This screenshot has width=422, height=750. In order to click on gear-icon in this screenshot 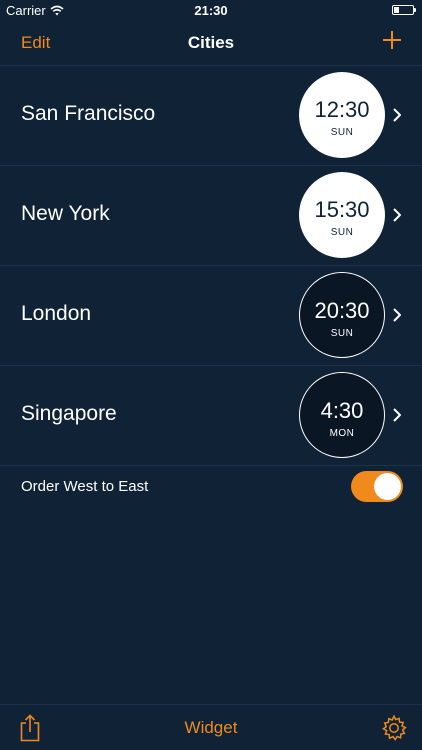, I will do `click(394, 728)`.